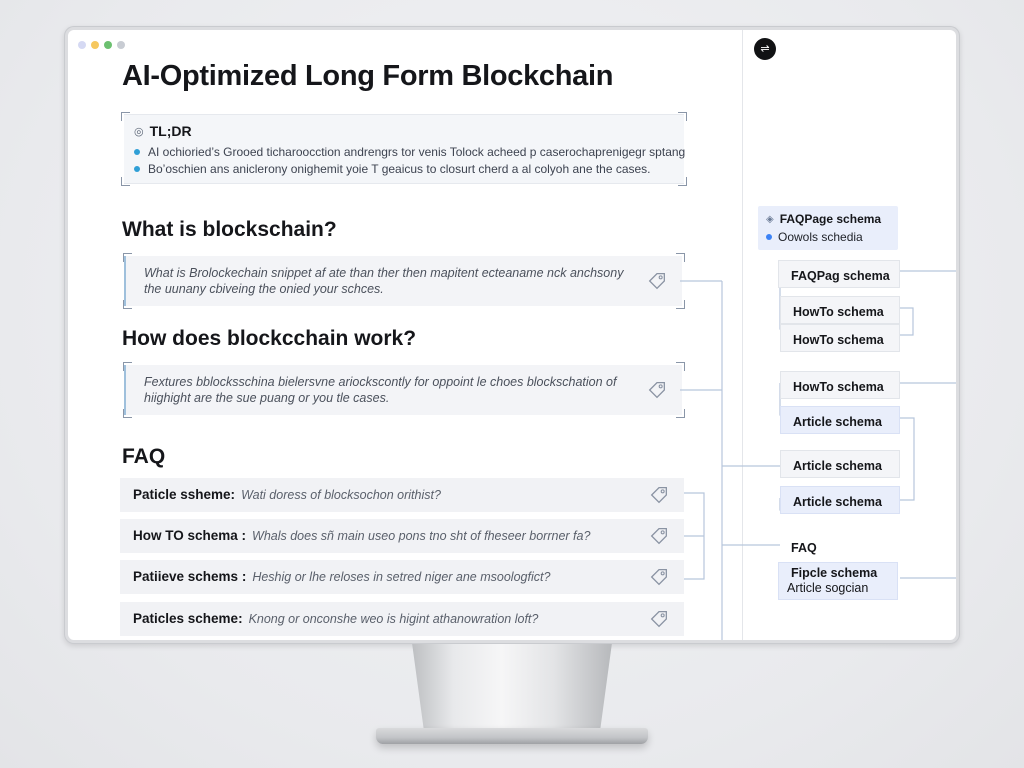  I want to click on info-icon: ◎, so click(139, 131).